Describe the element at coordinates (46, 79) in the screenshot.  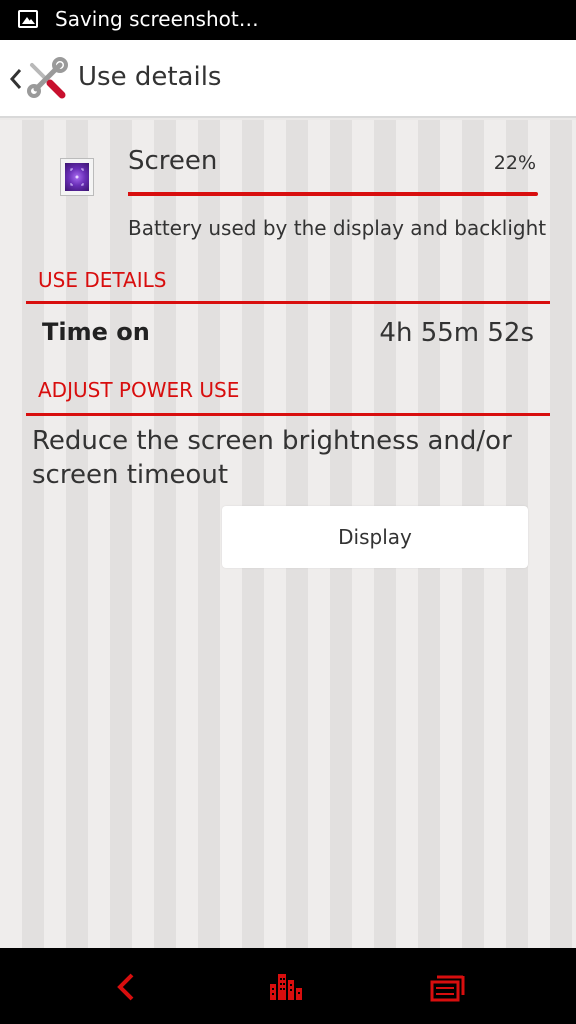
I see `tools-icon` at that location.